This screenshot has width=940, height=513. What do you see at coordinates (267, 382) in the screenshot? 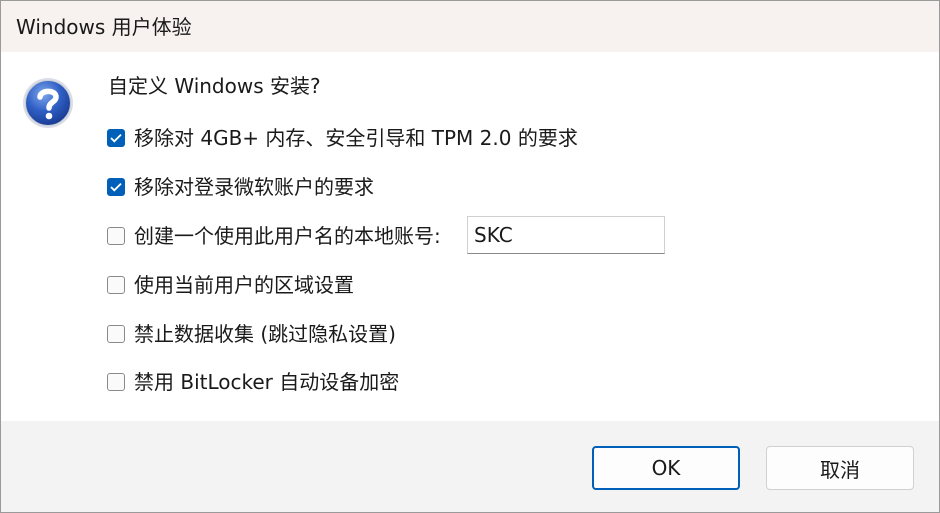
I see `option-label: 禁用 BitLocker 自动设备加密` at bounding box center [267, 382].